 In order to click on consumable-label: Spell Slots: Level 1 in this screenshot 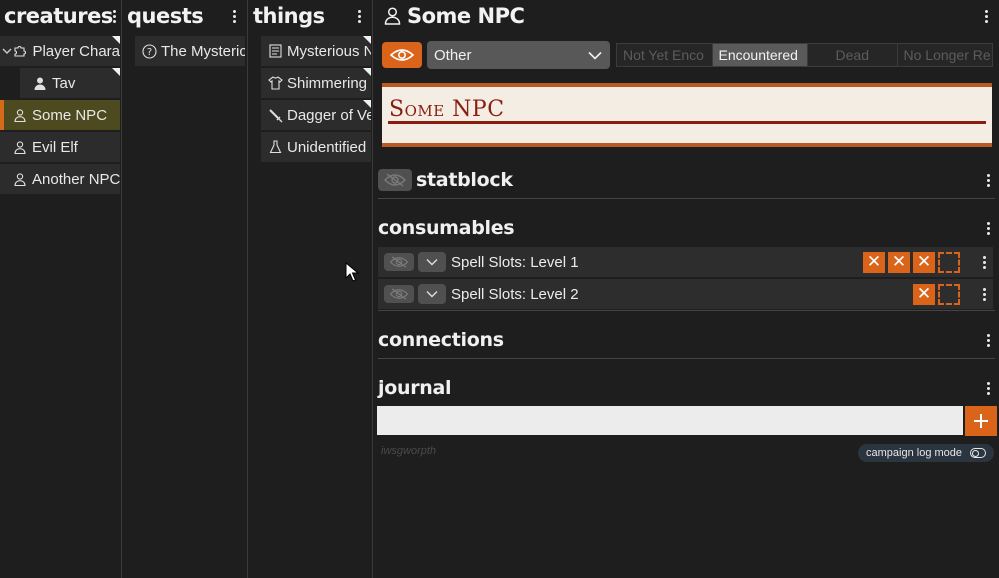, I will do `click(515, 262)`.